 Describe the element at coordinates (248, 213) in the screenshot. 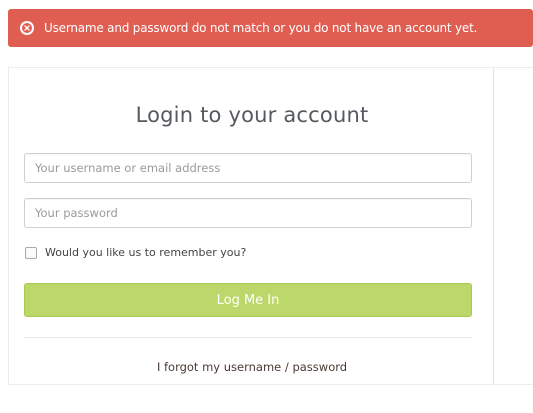

I see `password-input` at that location.